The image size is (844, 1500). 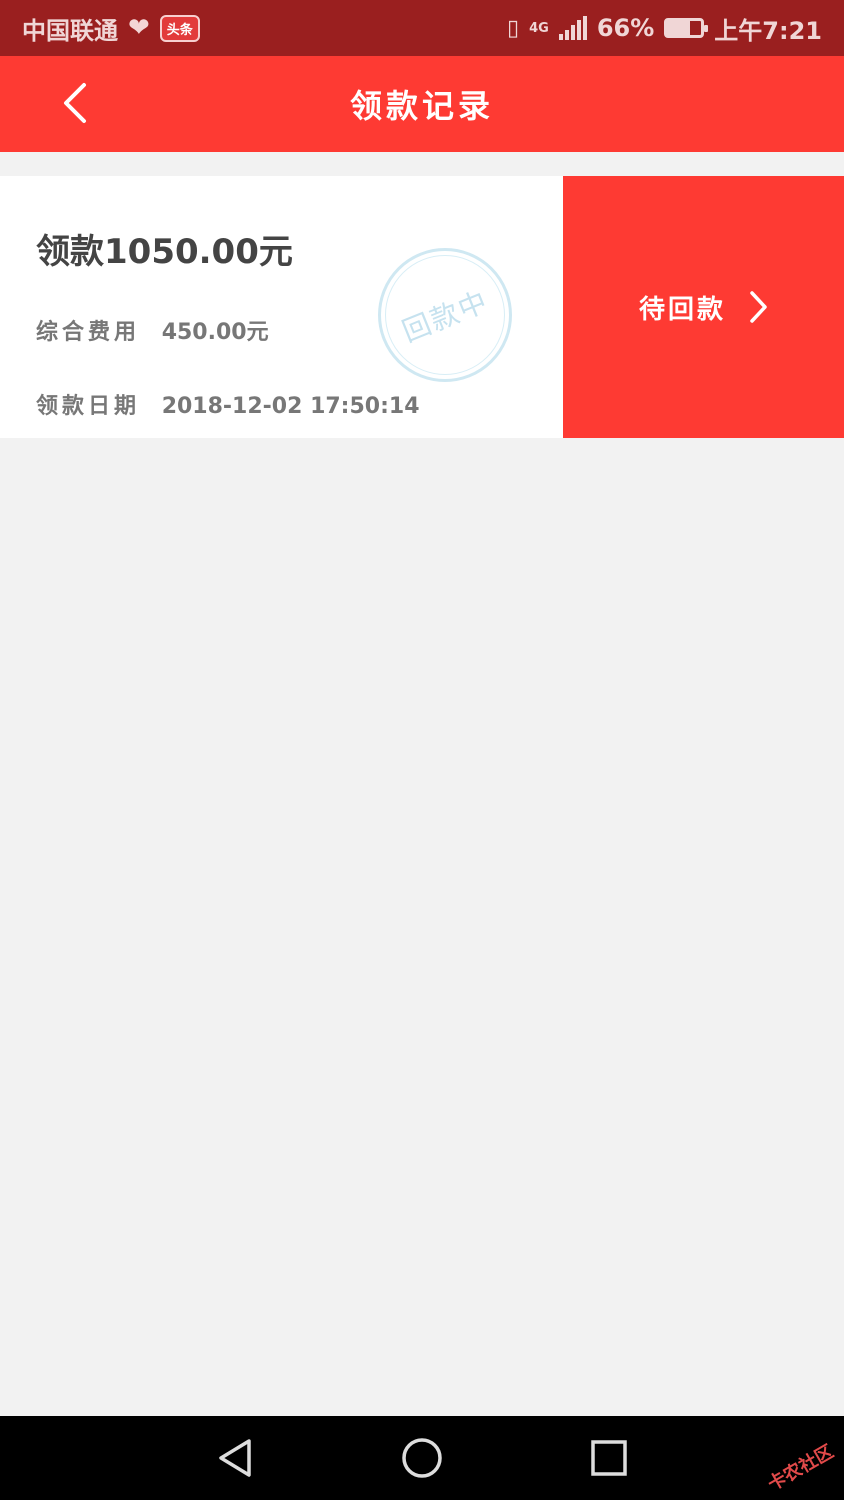 What do you see at coordinates (758, 307) in the screenshot?
I see `chevron-right-icon` at bounding box center [758, 307].